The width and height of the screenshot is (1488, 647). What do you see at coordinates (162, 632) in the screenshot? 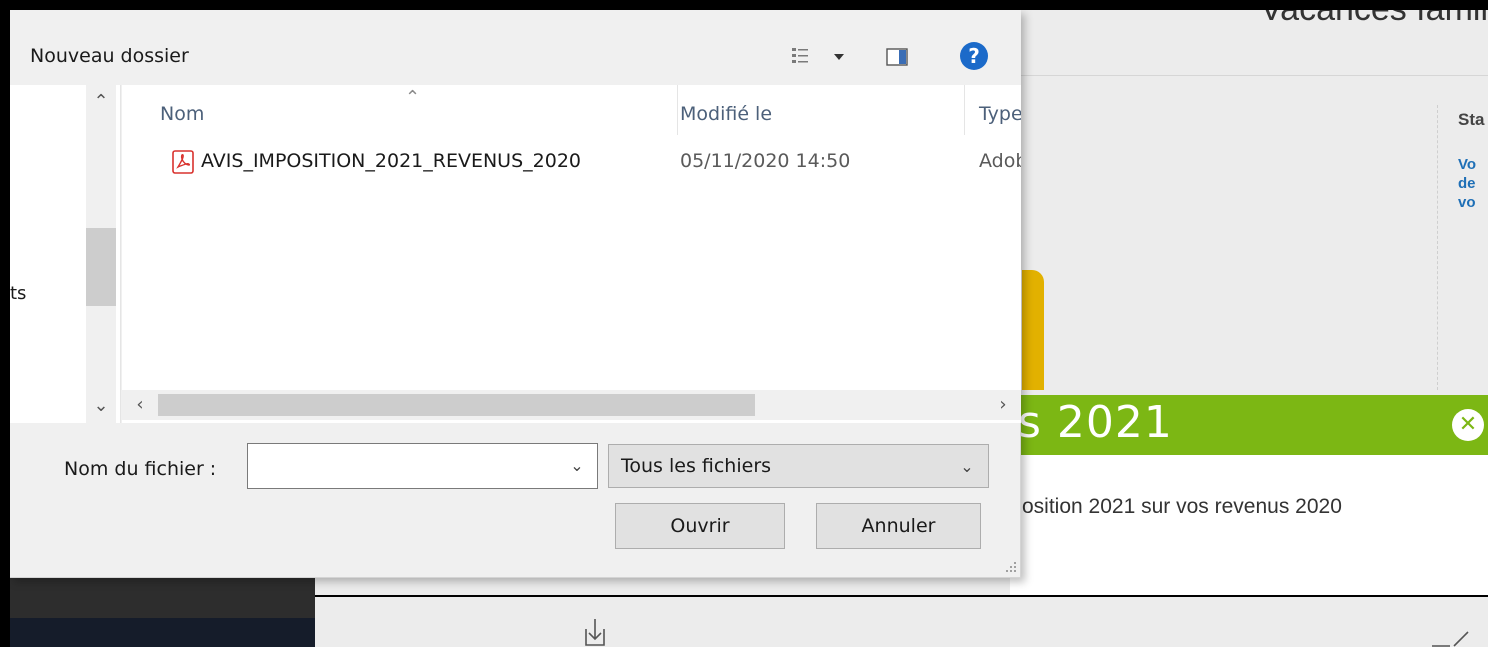
I see `background-footer-nav` at bounding box center [162, 632].